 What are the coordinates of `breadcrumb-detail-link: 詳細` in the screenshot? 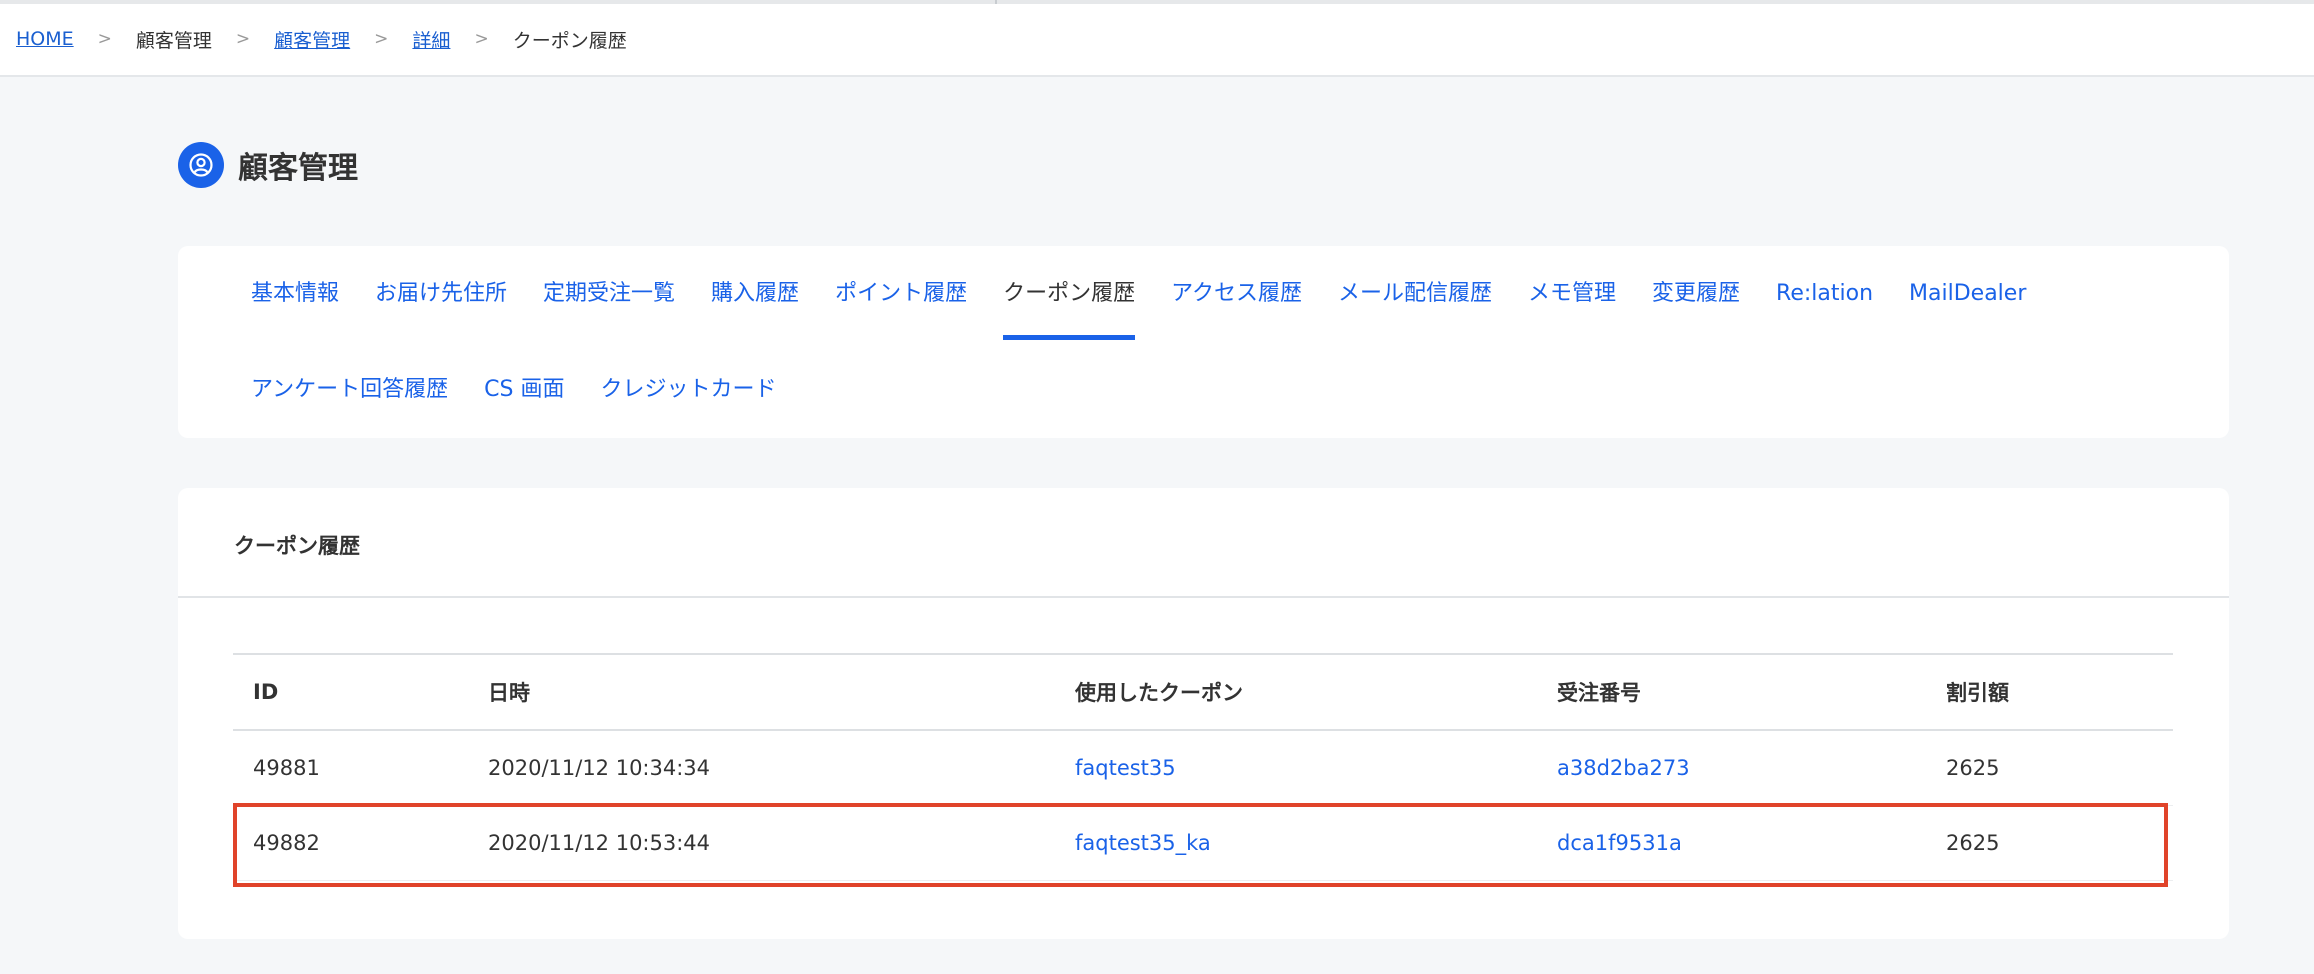 It's located at (431, 39).